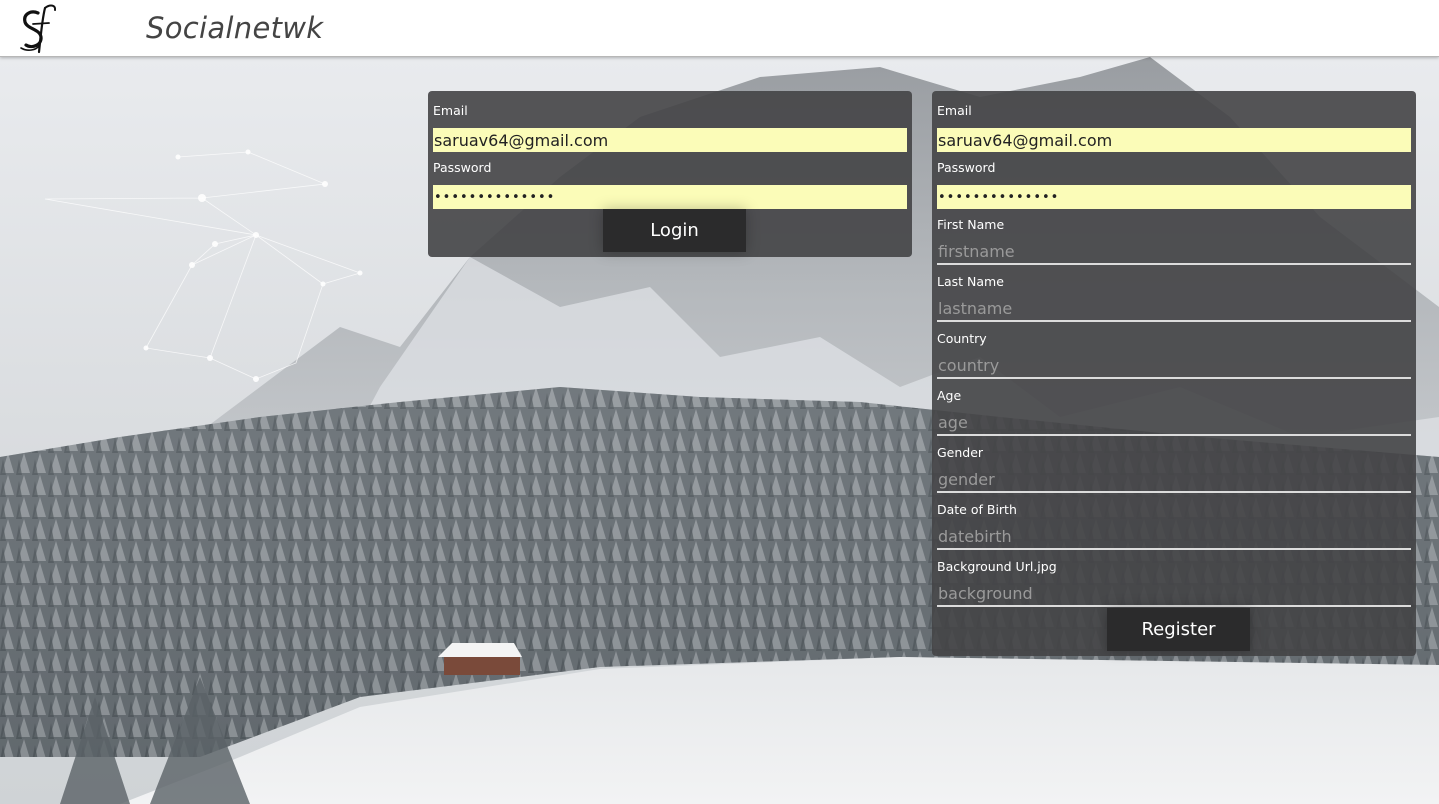  Describe the element at coordinates (1174, 537) in the screenshot. I see `datebirth-input` at that location.